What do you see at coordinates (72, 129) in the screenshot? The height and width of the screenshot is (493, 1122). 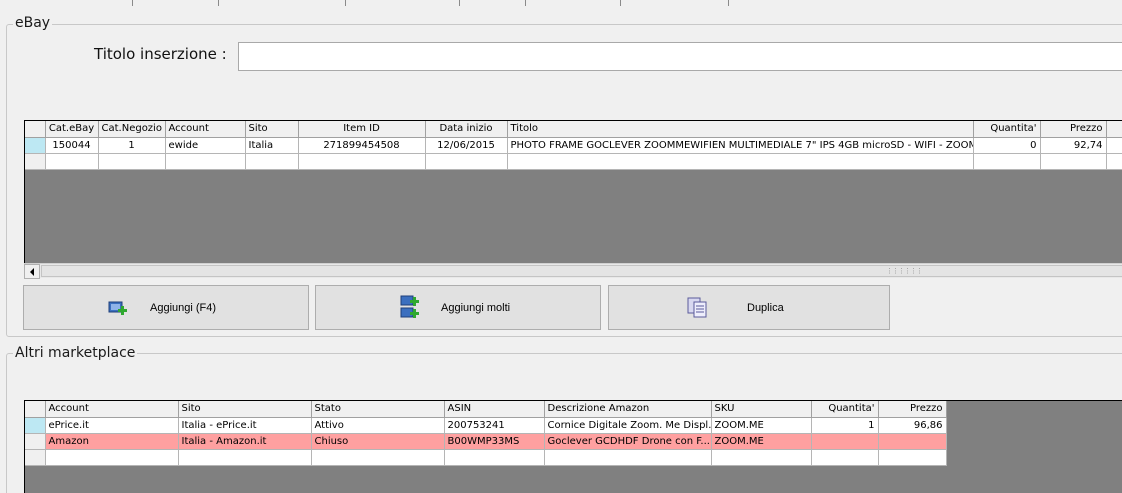 I see `col-header-cat-ebay: Cat.eBay` at bounding box center [72, 129].